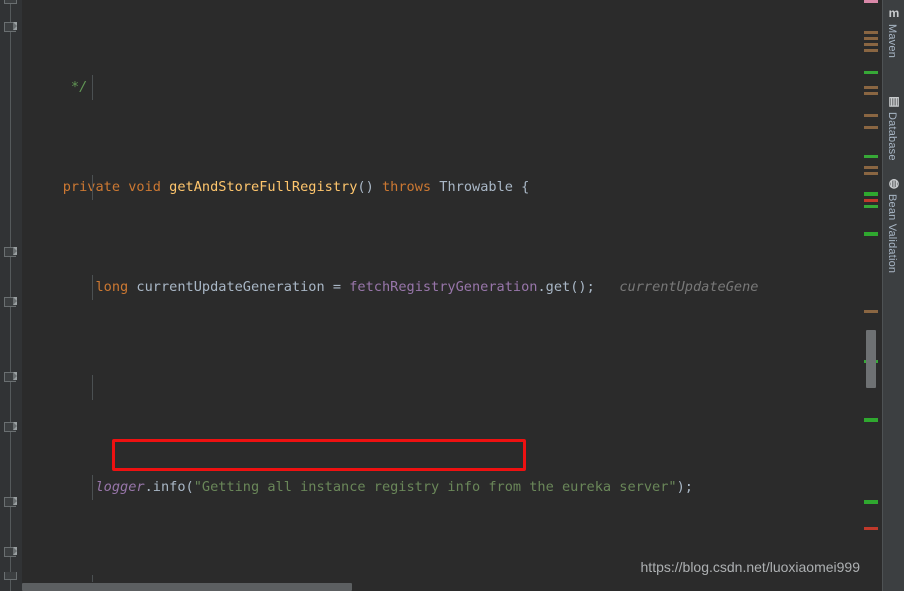  What do you see at coordinates (871, 359) in the screenshot?
I see `vertical-scrollbar-thumb` at bounding box center [871, 359].